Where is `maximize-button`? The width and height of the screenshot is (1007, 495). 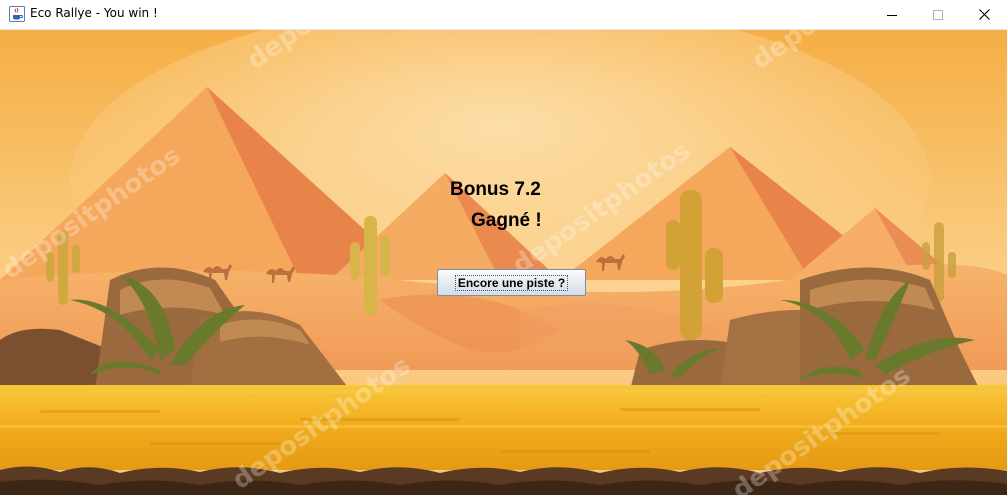 maximize-button is located at coordinates (938, 14).